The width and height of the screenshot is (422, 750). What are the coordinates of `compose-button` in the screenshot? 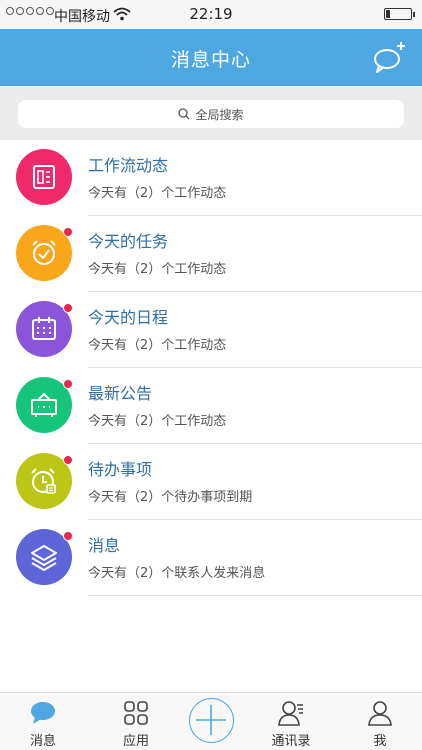 It's located at (390, 57).